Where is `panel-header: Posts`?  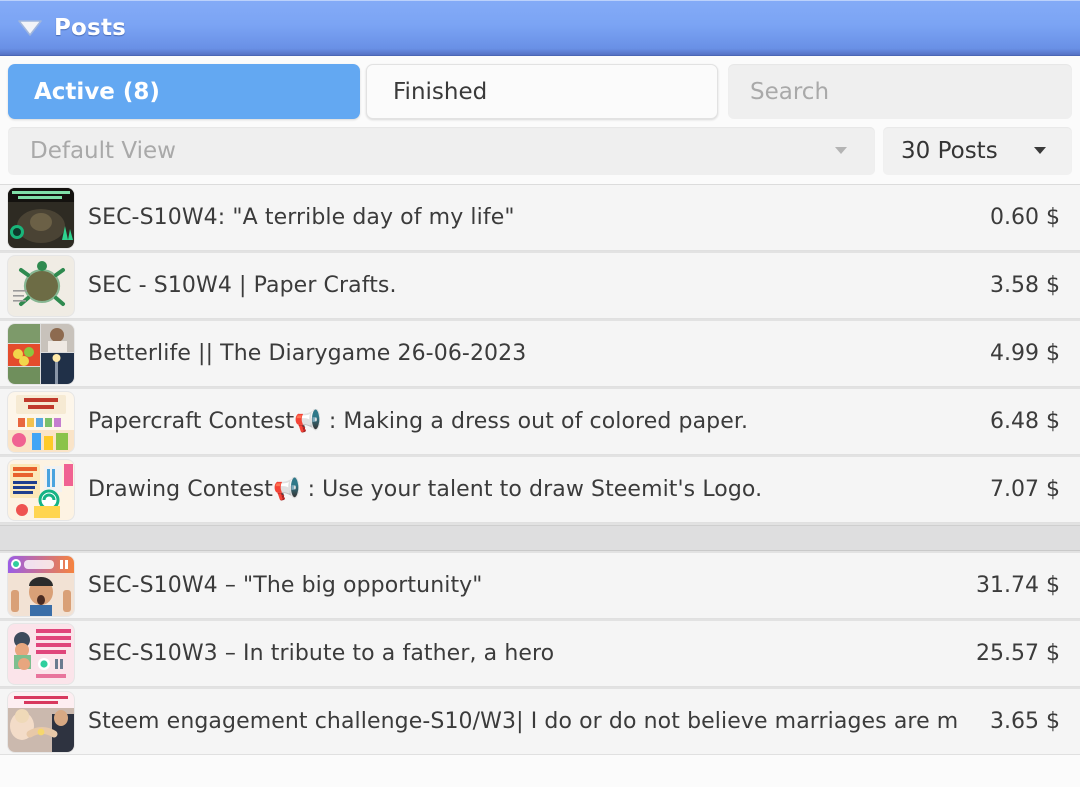 panel-header: Posts is located at coordinates (540, 28).